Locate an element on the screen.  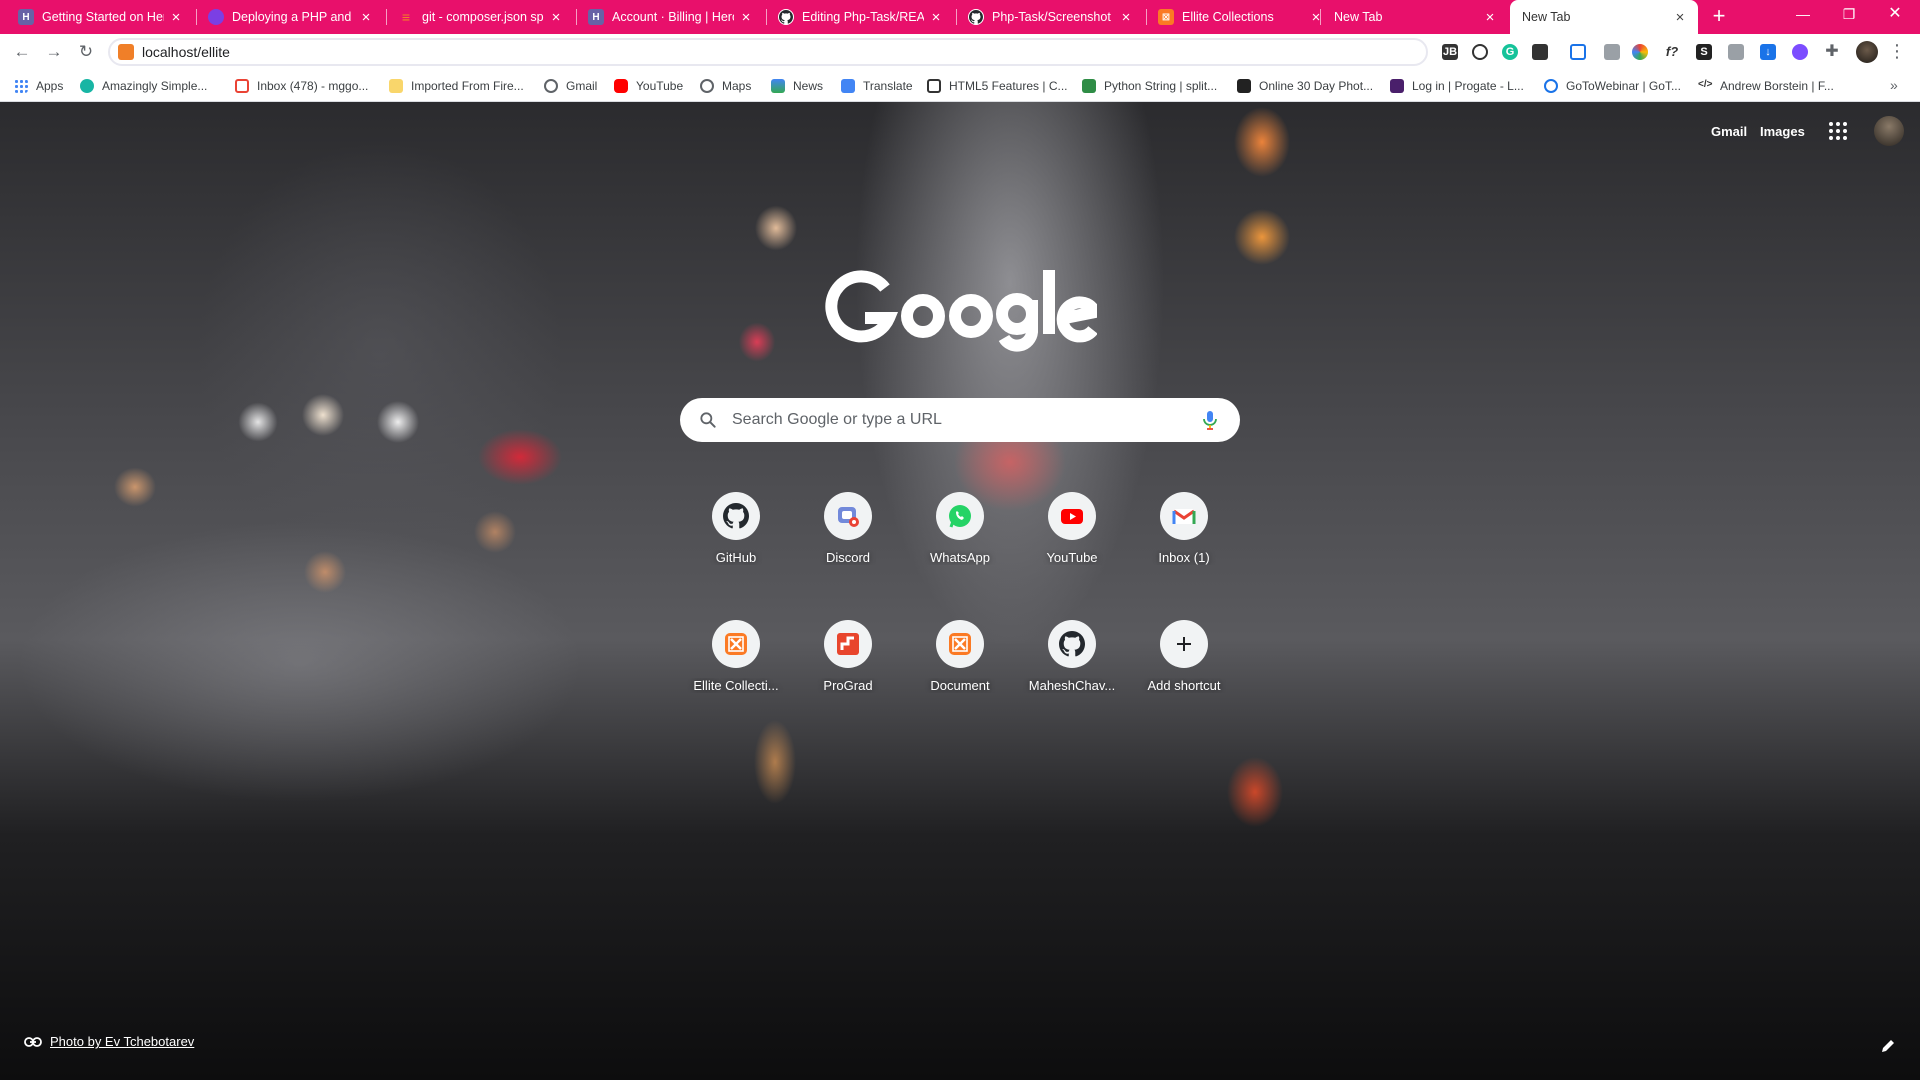
shortcut-inbox: Inbox (1) is located at coordinates (1184, 532).